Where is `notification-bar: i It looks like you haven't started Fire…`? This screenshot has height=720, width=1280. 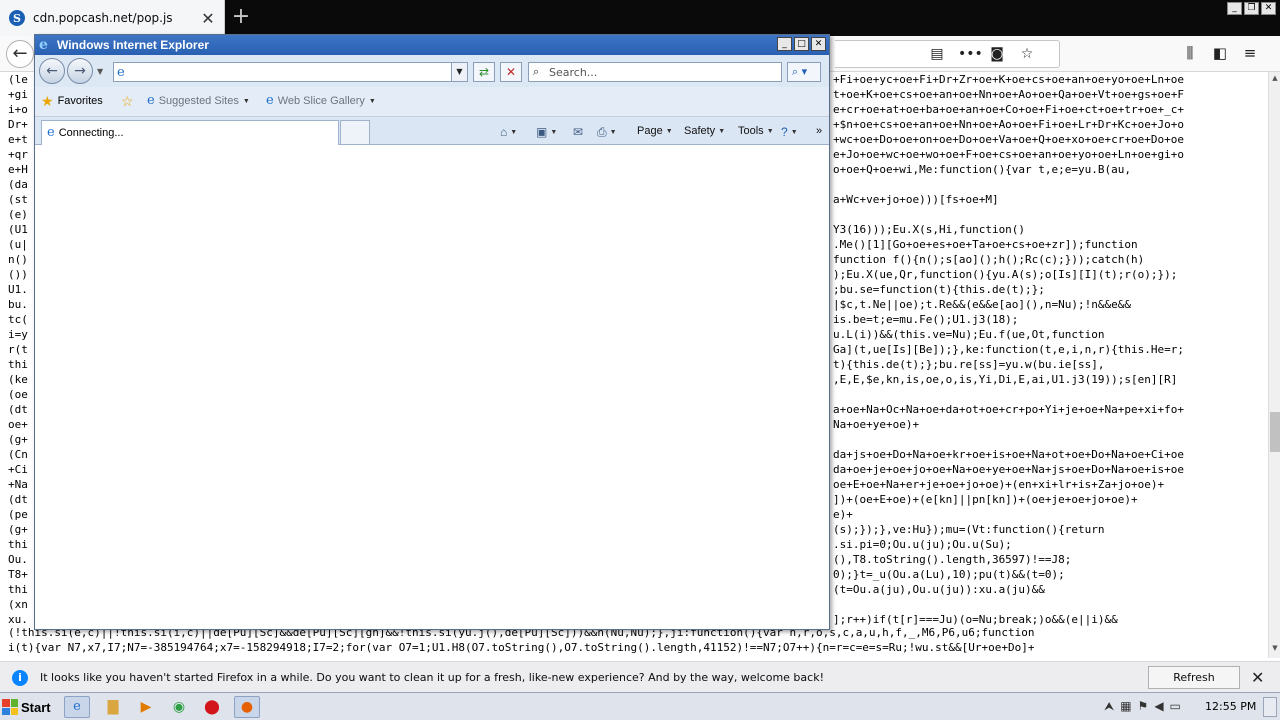
notification-bar: i It looks like you haven't started Fire… is located at coordinates (640, 683).